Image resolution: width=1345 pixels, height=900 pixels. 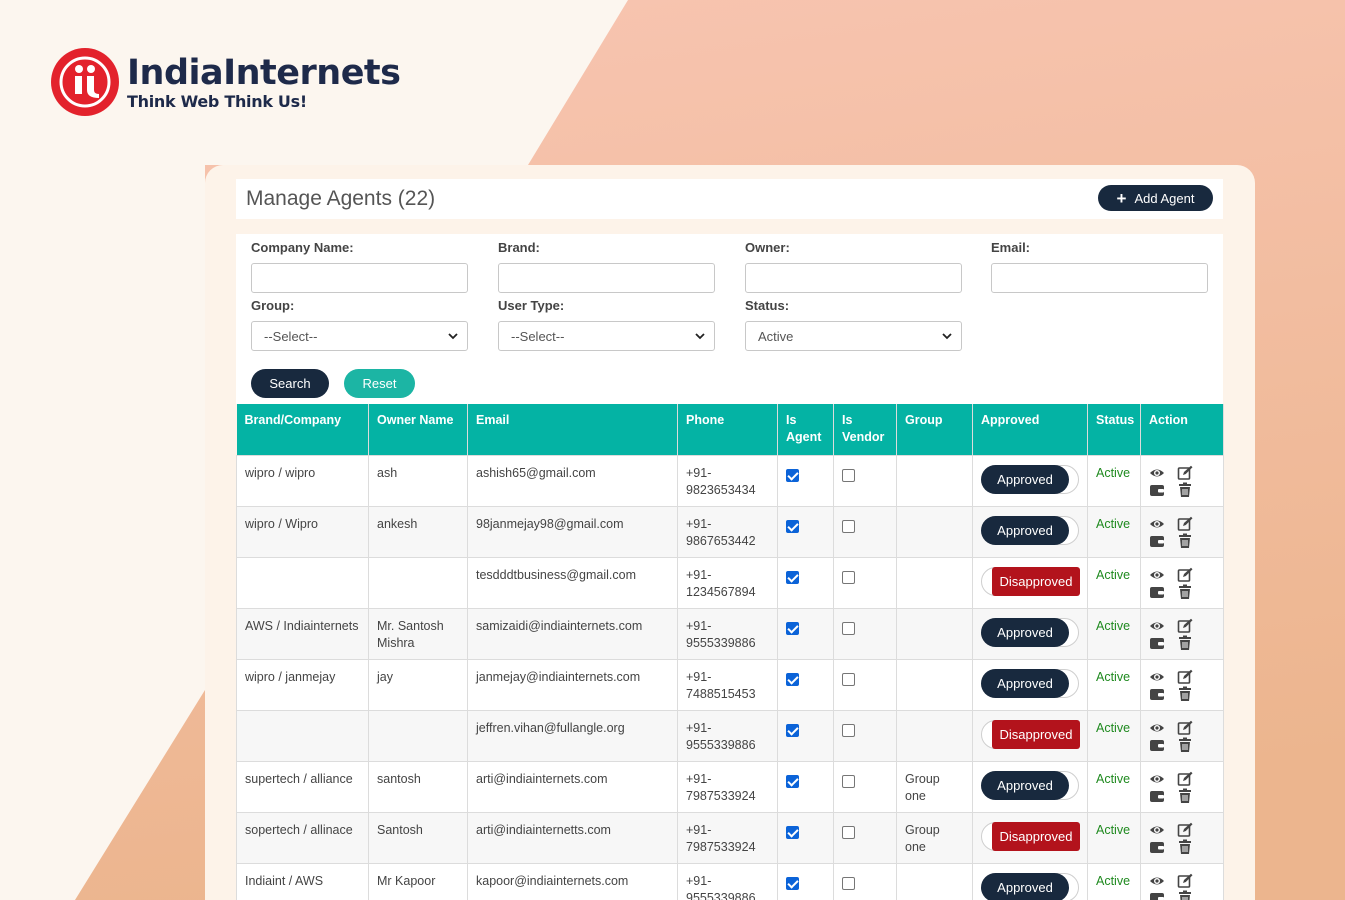 I want to click on column-header: Action, so click(x=1182, y=429).